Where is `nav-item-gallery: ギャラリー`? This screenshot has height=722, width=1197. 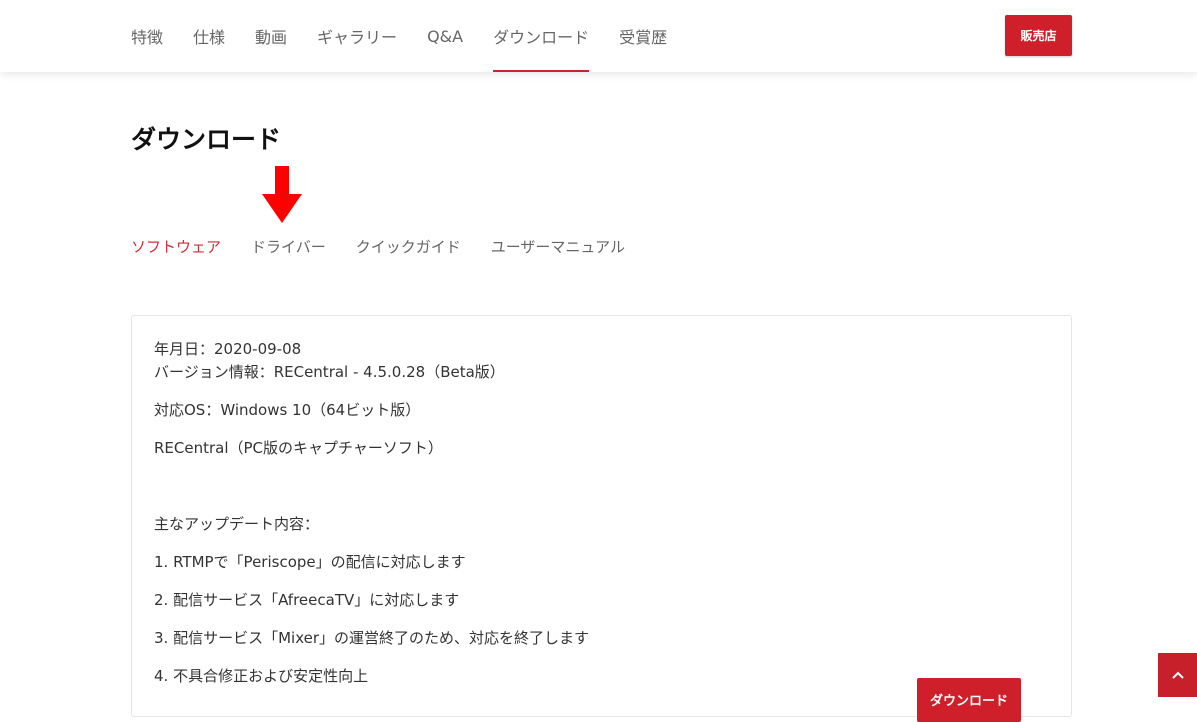
nav-item-gallery: ギャラリー is located at coordinates (357, 36).